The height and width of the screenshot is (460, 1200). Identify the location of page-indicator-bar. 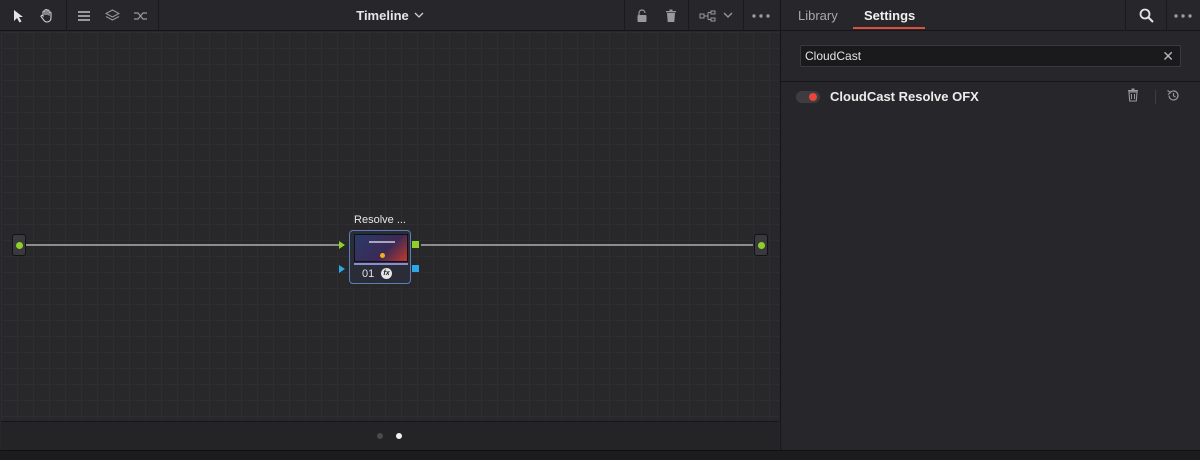
(390, 435).